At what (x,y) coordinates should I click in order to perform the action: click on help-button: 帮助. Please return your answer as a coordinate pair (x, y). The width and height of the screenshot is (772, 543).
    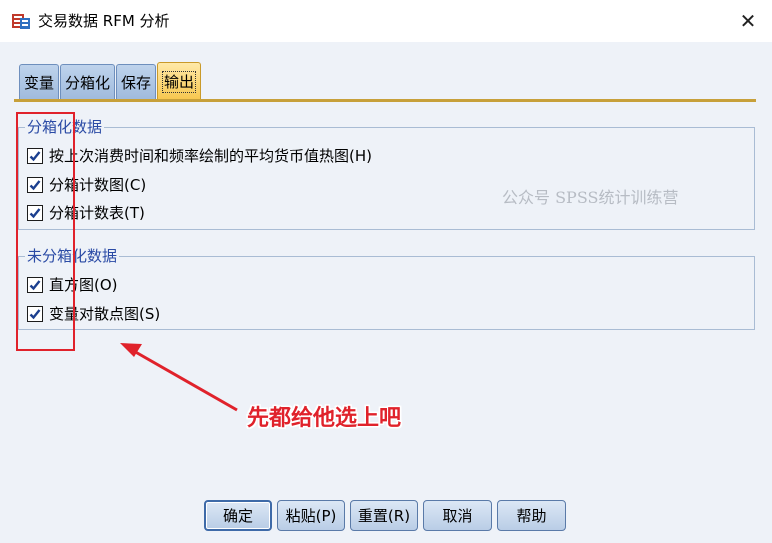
    Looking at the image, I should click on (531, 515).